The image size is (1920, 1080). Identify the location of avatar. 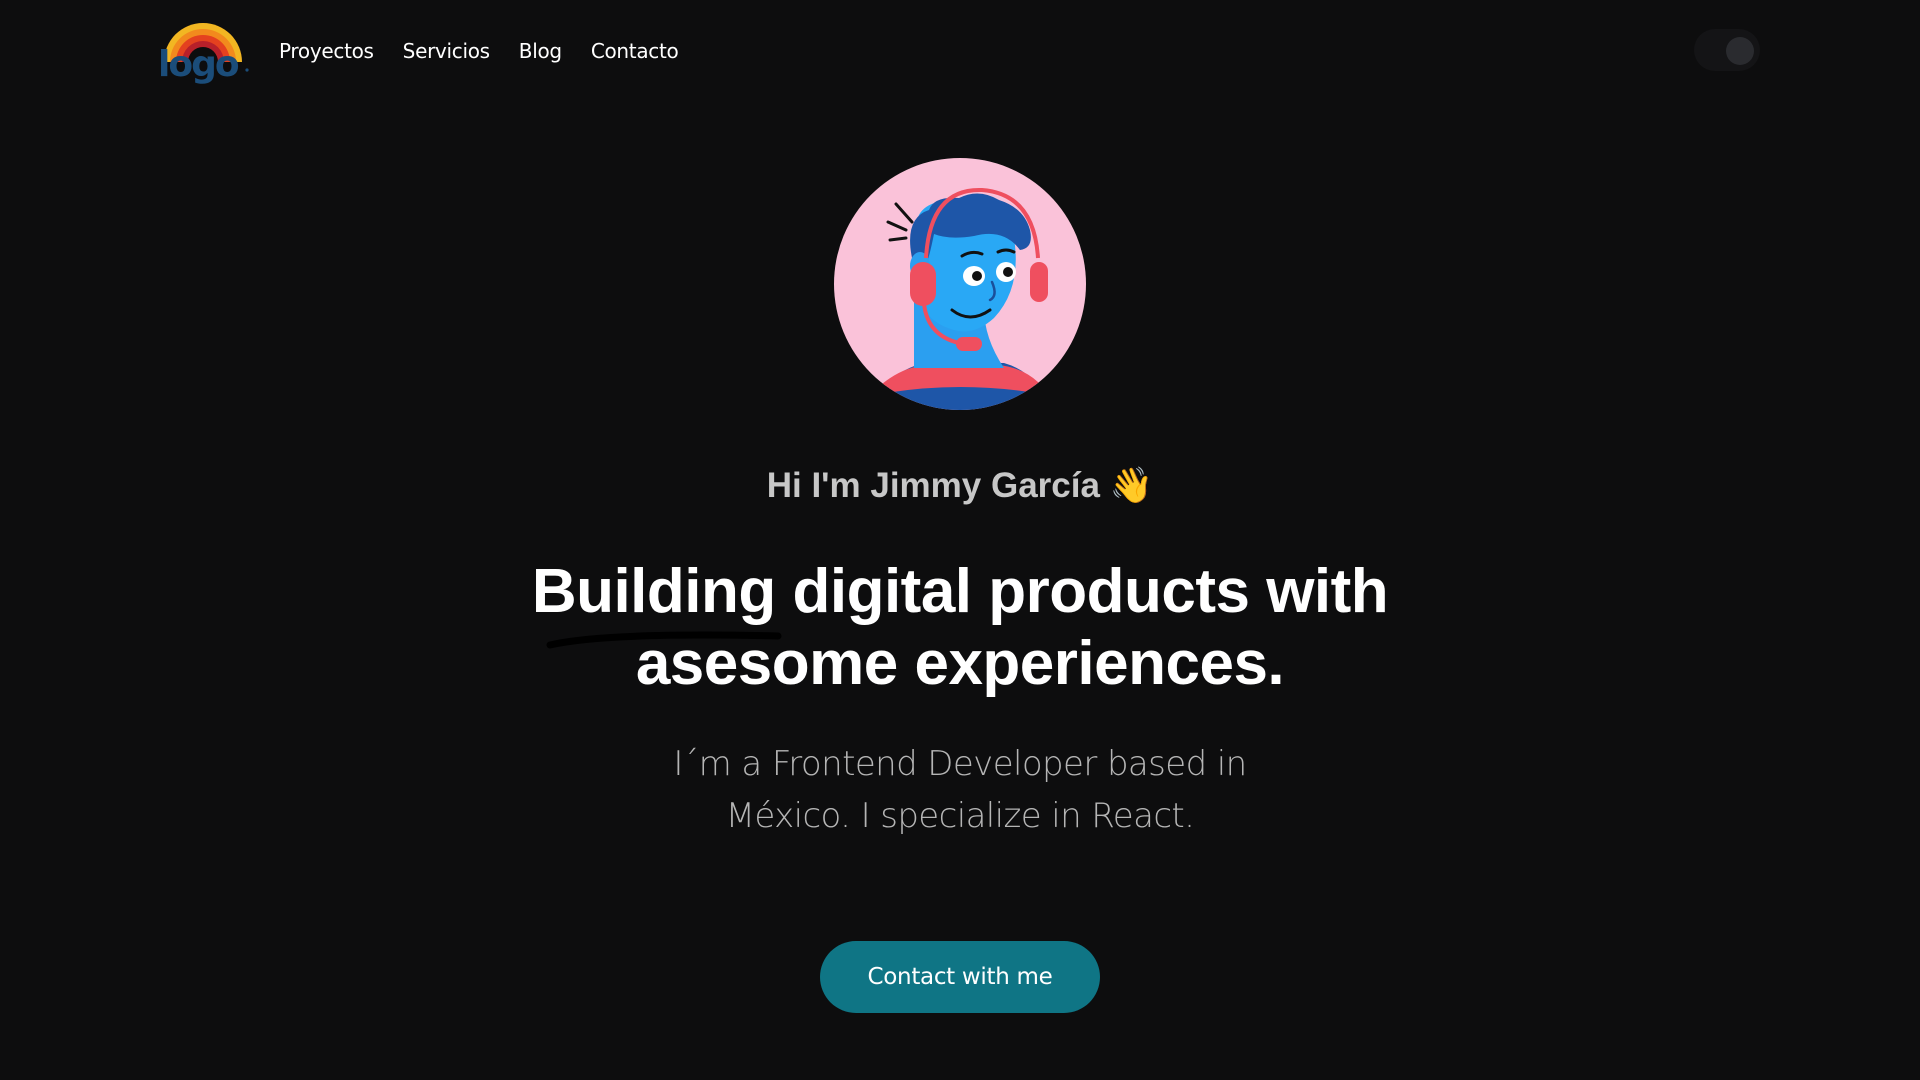
(960, 284).